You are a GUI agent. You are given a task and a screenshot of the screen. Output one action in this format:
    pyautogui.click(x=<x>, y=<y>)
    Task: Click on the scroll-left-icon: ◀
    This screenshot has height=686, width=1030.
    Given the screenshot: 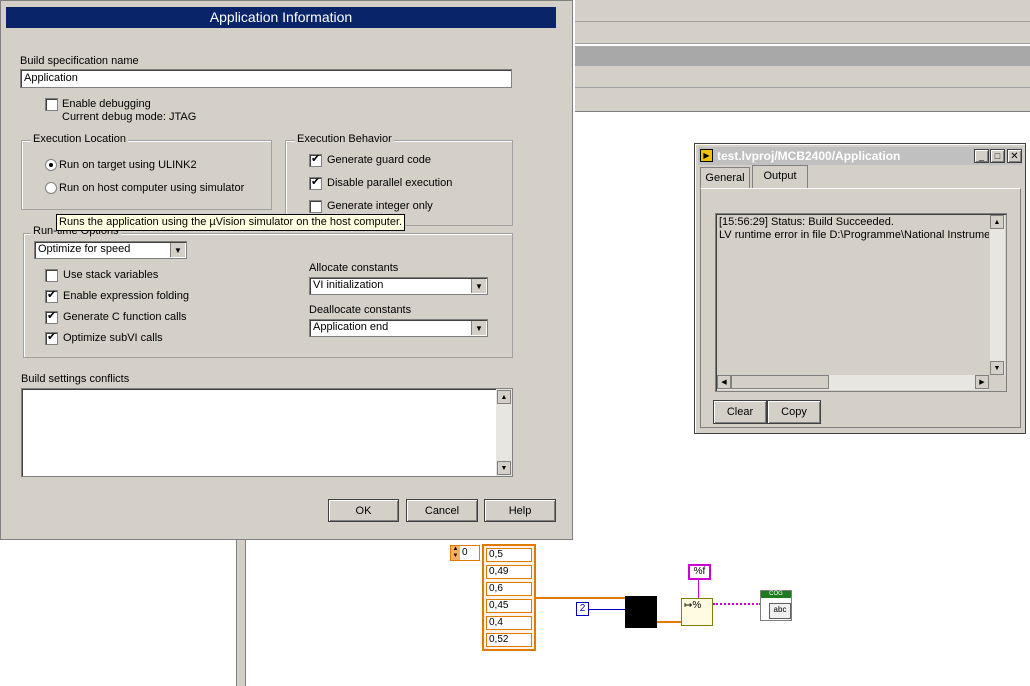 What is the action you would take?
    pyautogui.click(x=724, y=382)
    